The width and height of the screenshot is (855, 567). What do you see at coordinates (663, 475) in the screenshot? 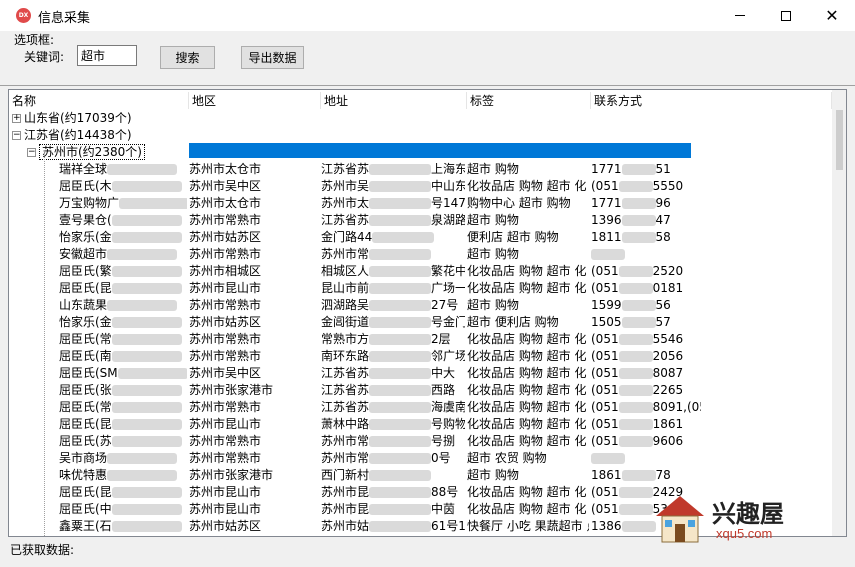
I see `cell-text: 78` at bounding box center [663, 475].